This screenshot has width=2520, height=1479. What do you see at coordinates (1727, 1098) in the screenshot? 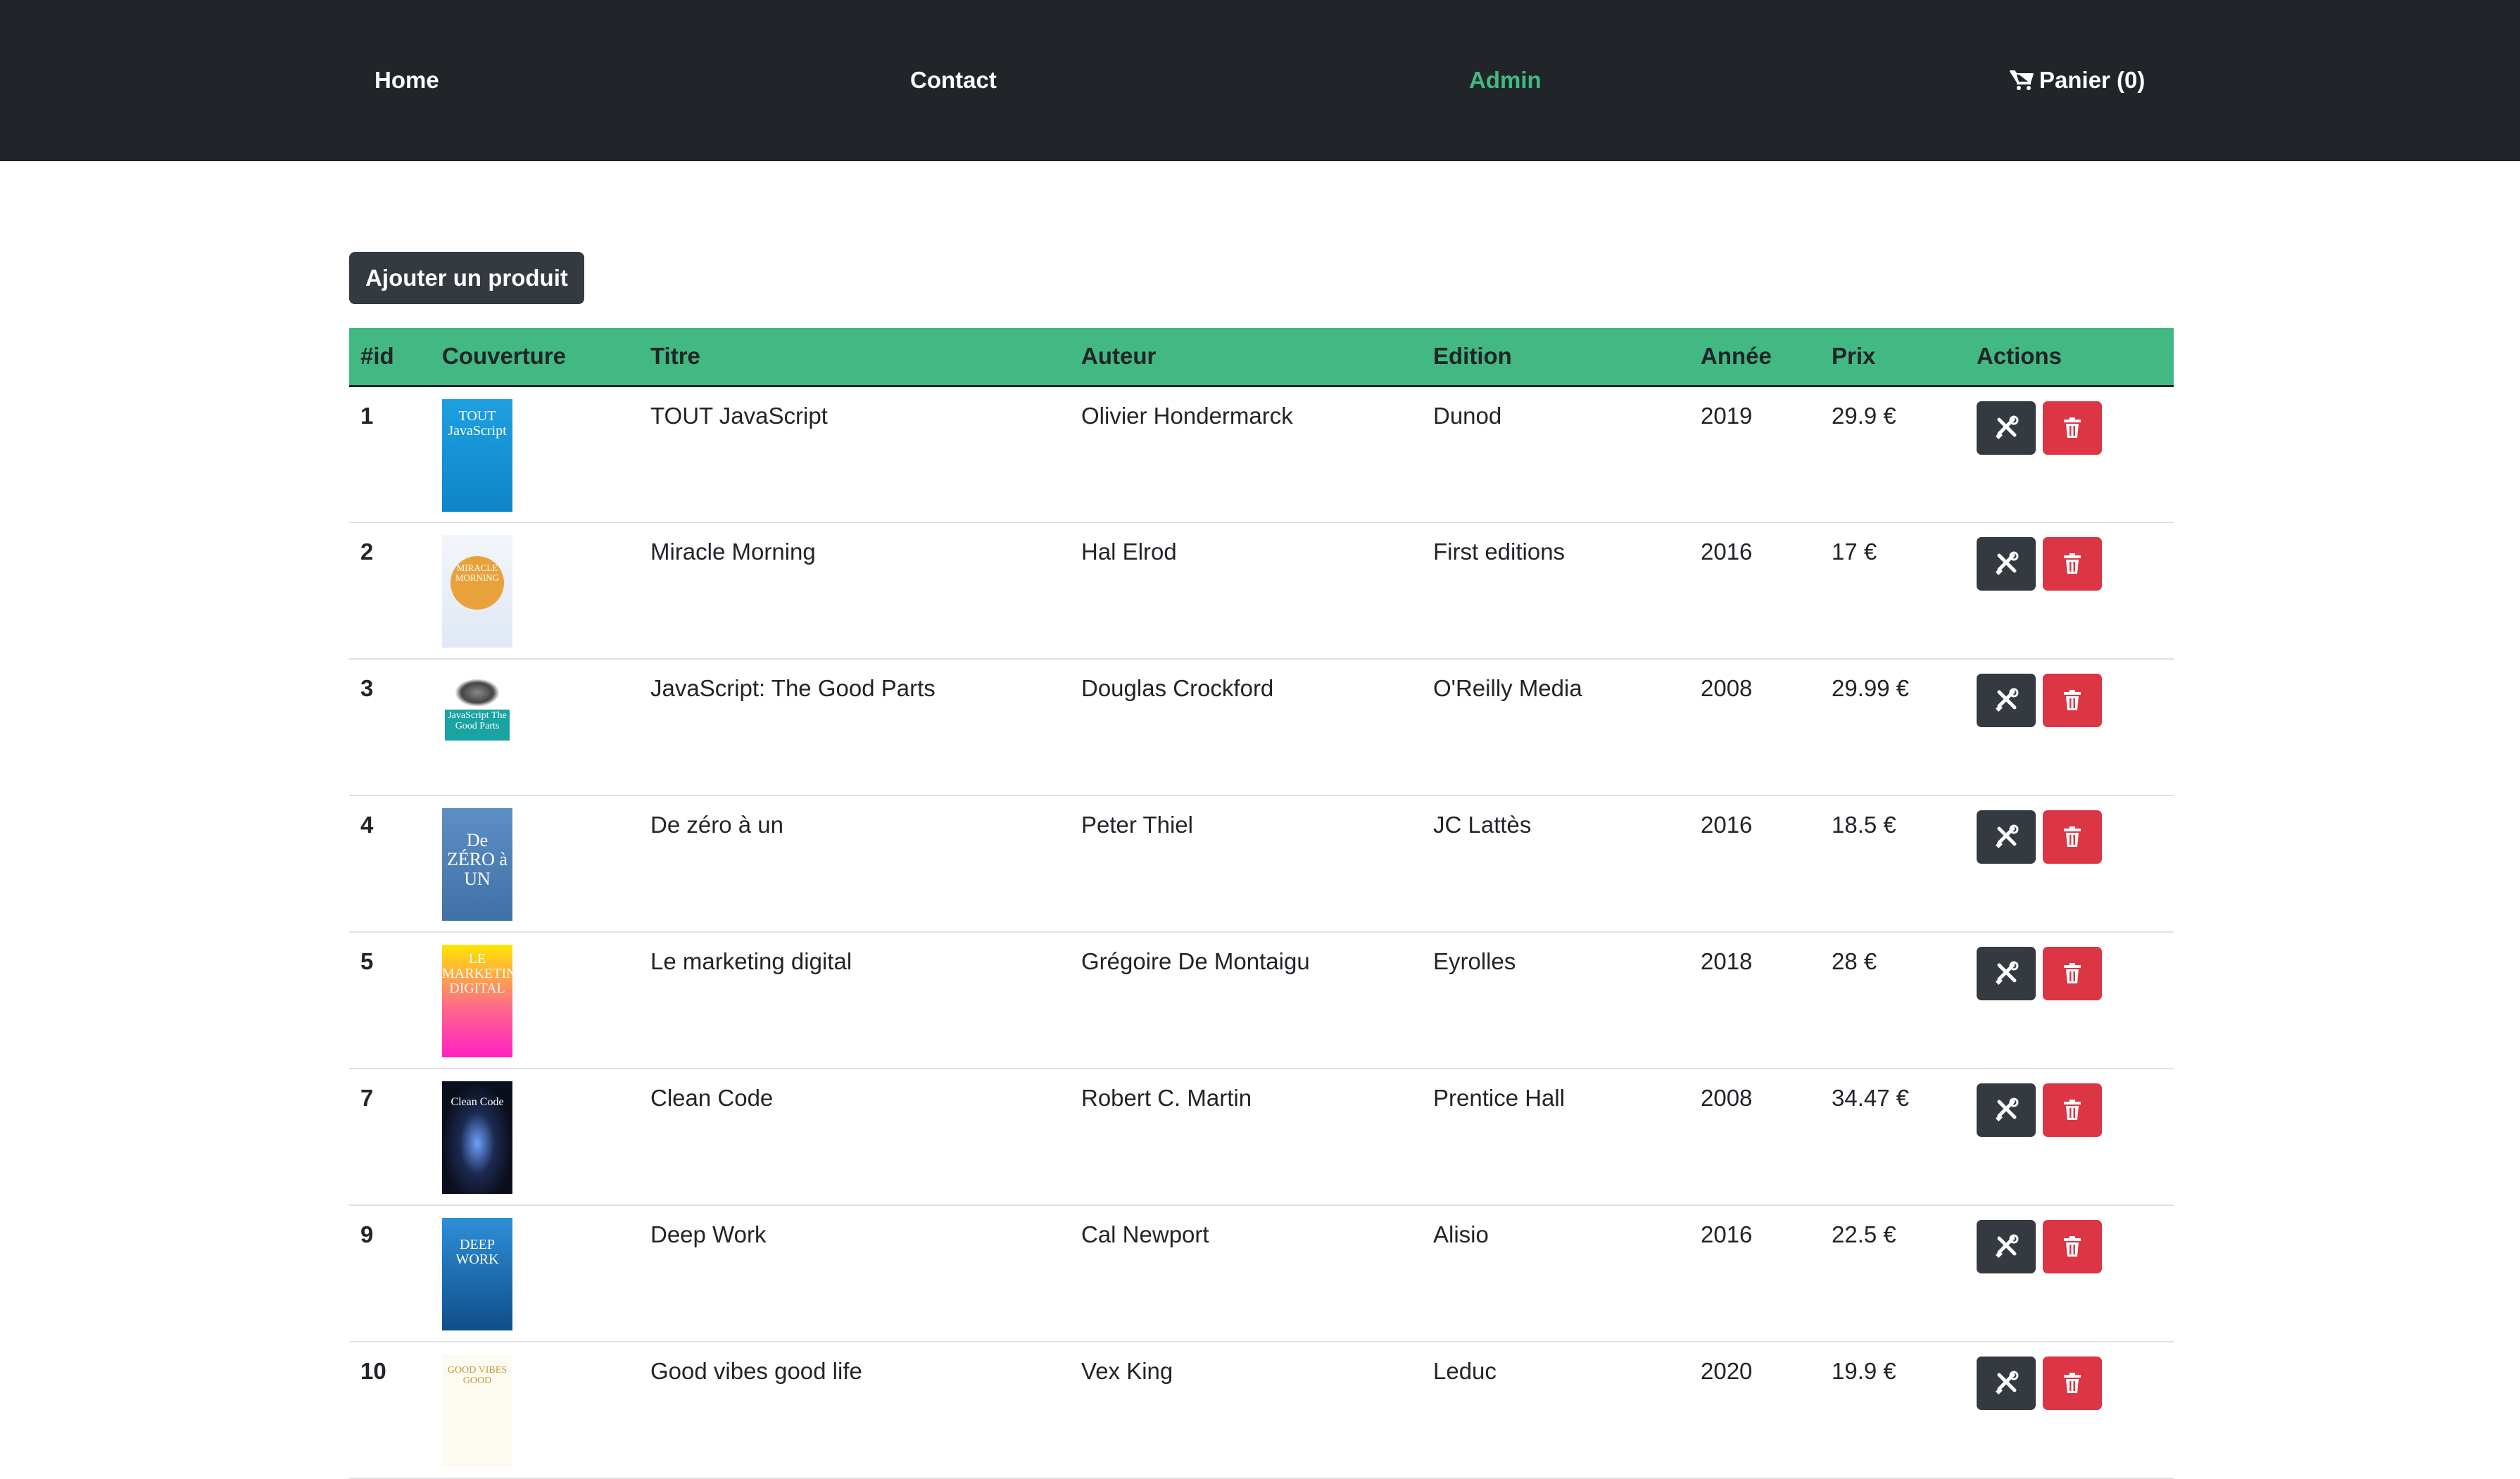
I see `cell-year: 2008` at bounding box center [1727, 1098].